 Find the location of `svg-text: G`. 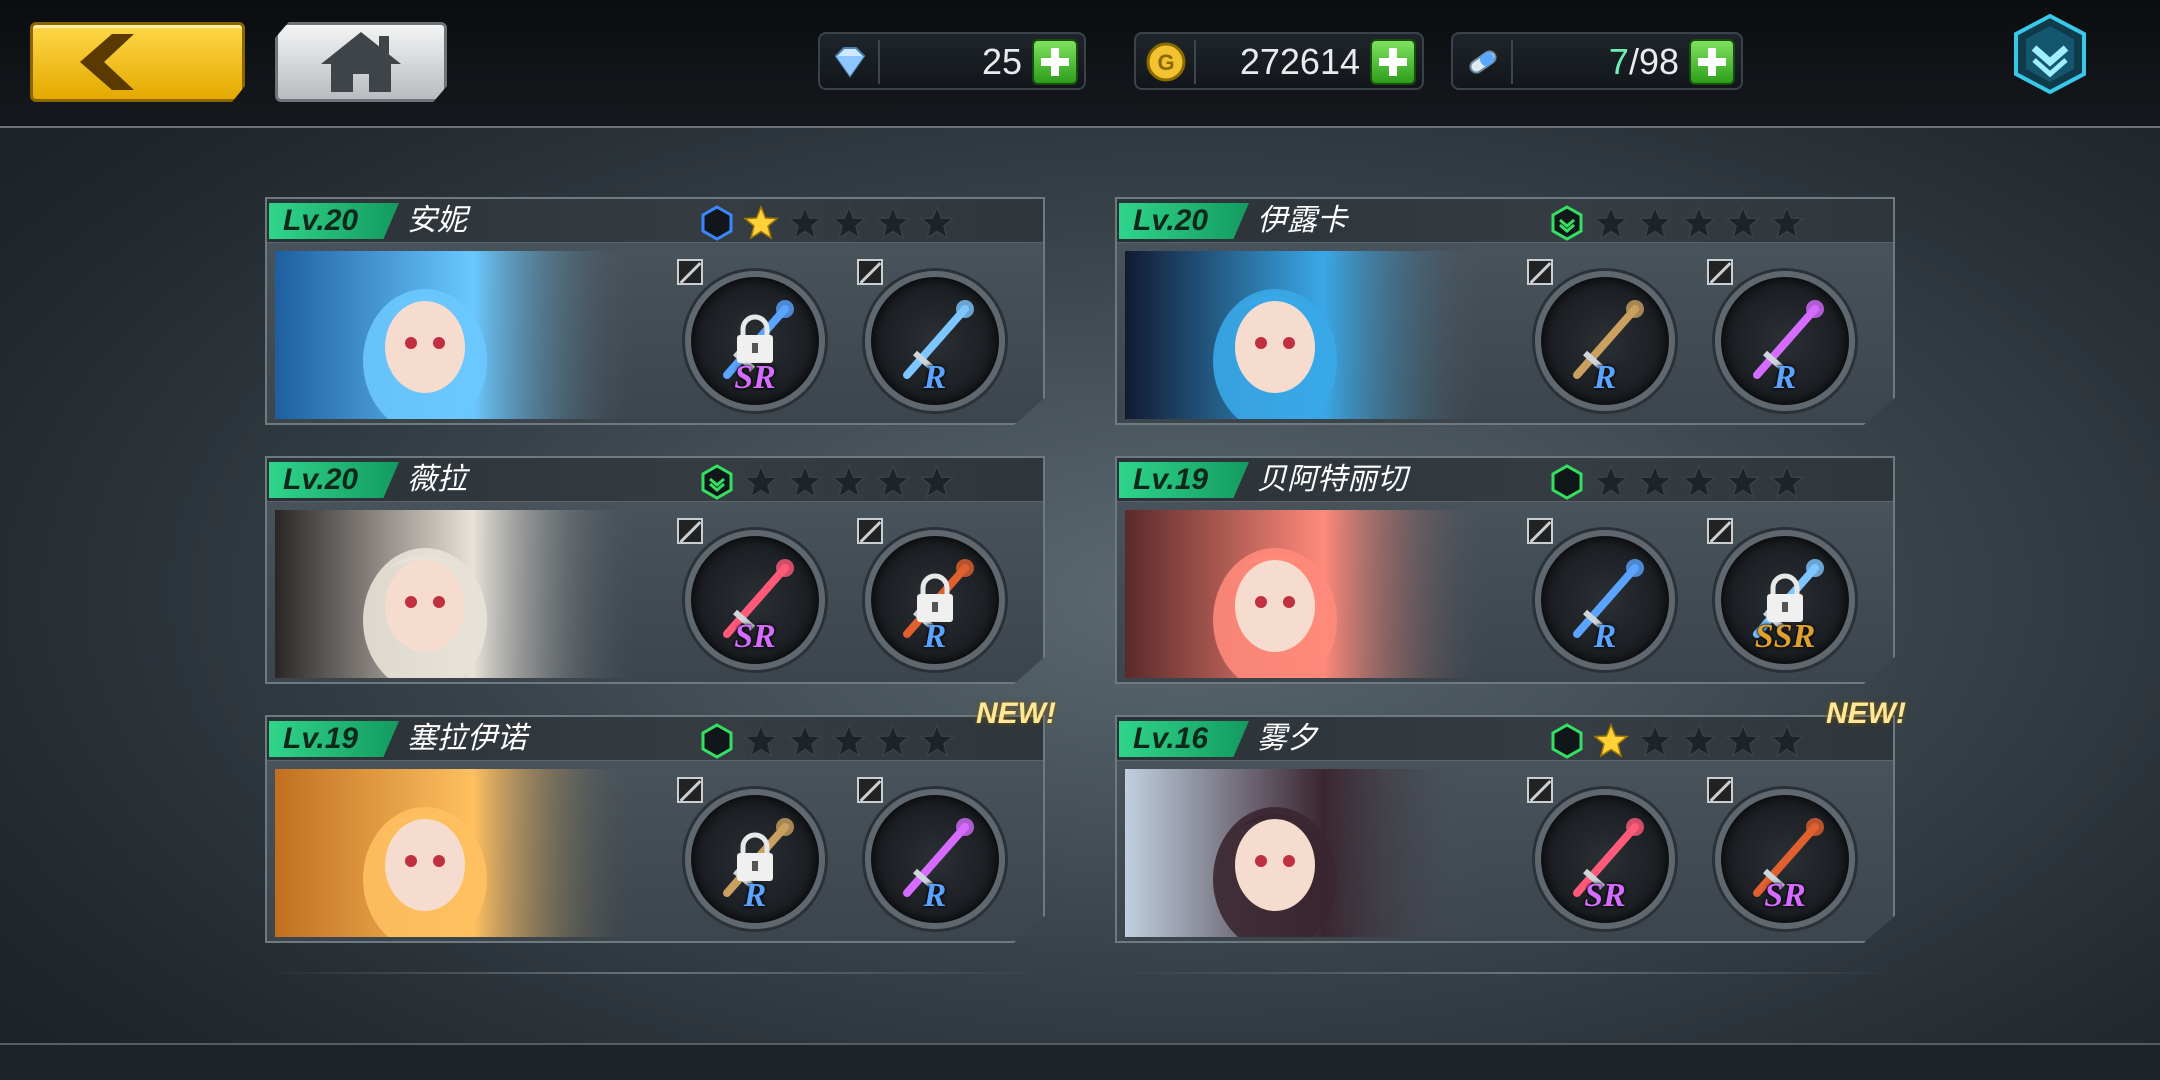

svg-text: G is located at coordinates (1165, 62).